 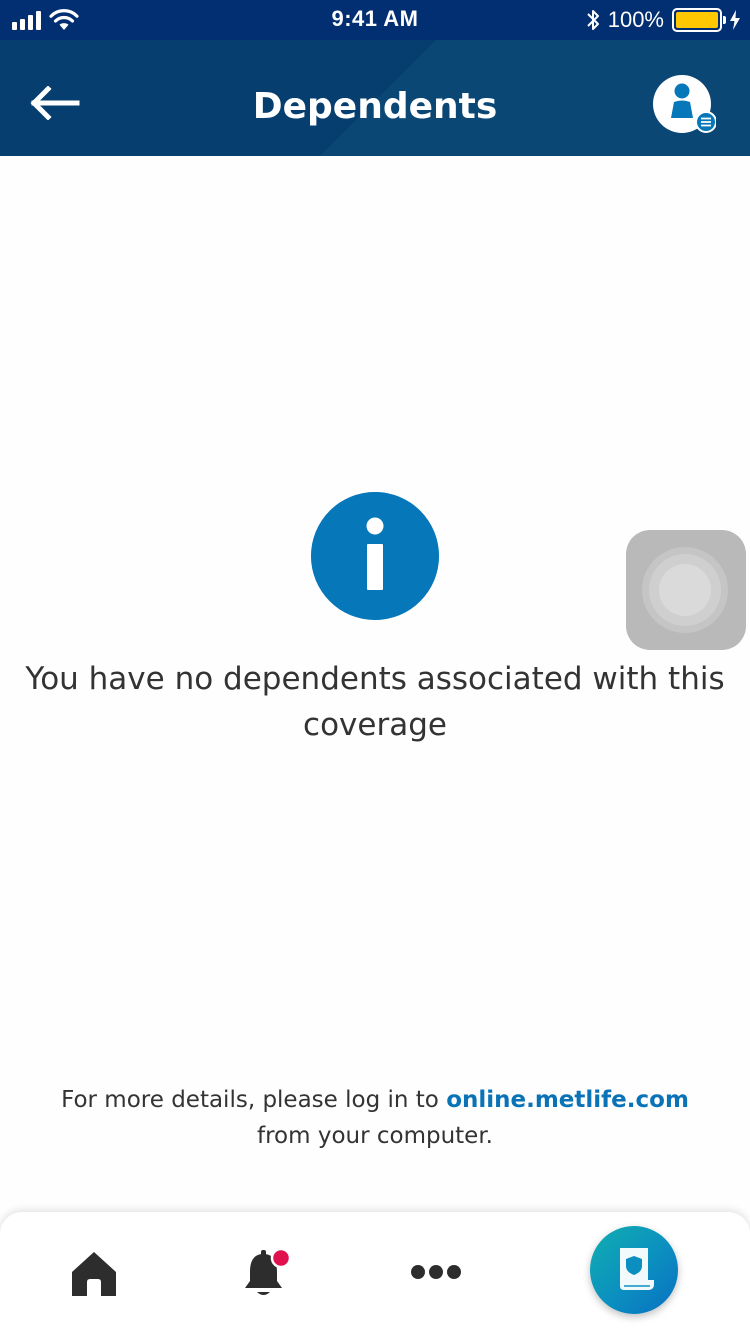 What do you see at coordinates (735, 20) in the screenshot?
I see `charging-icon` at bounding box center [735, 20].